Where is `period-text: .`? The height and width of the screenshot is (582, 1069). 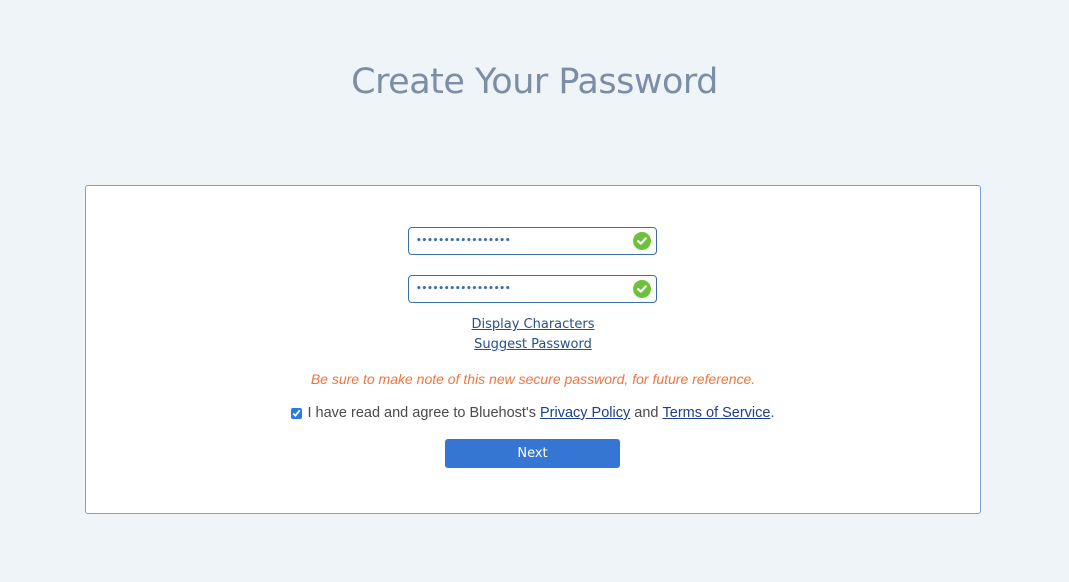
period-text: . is located at coordinates (772, 413).